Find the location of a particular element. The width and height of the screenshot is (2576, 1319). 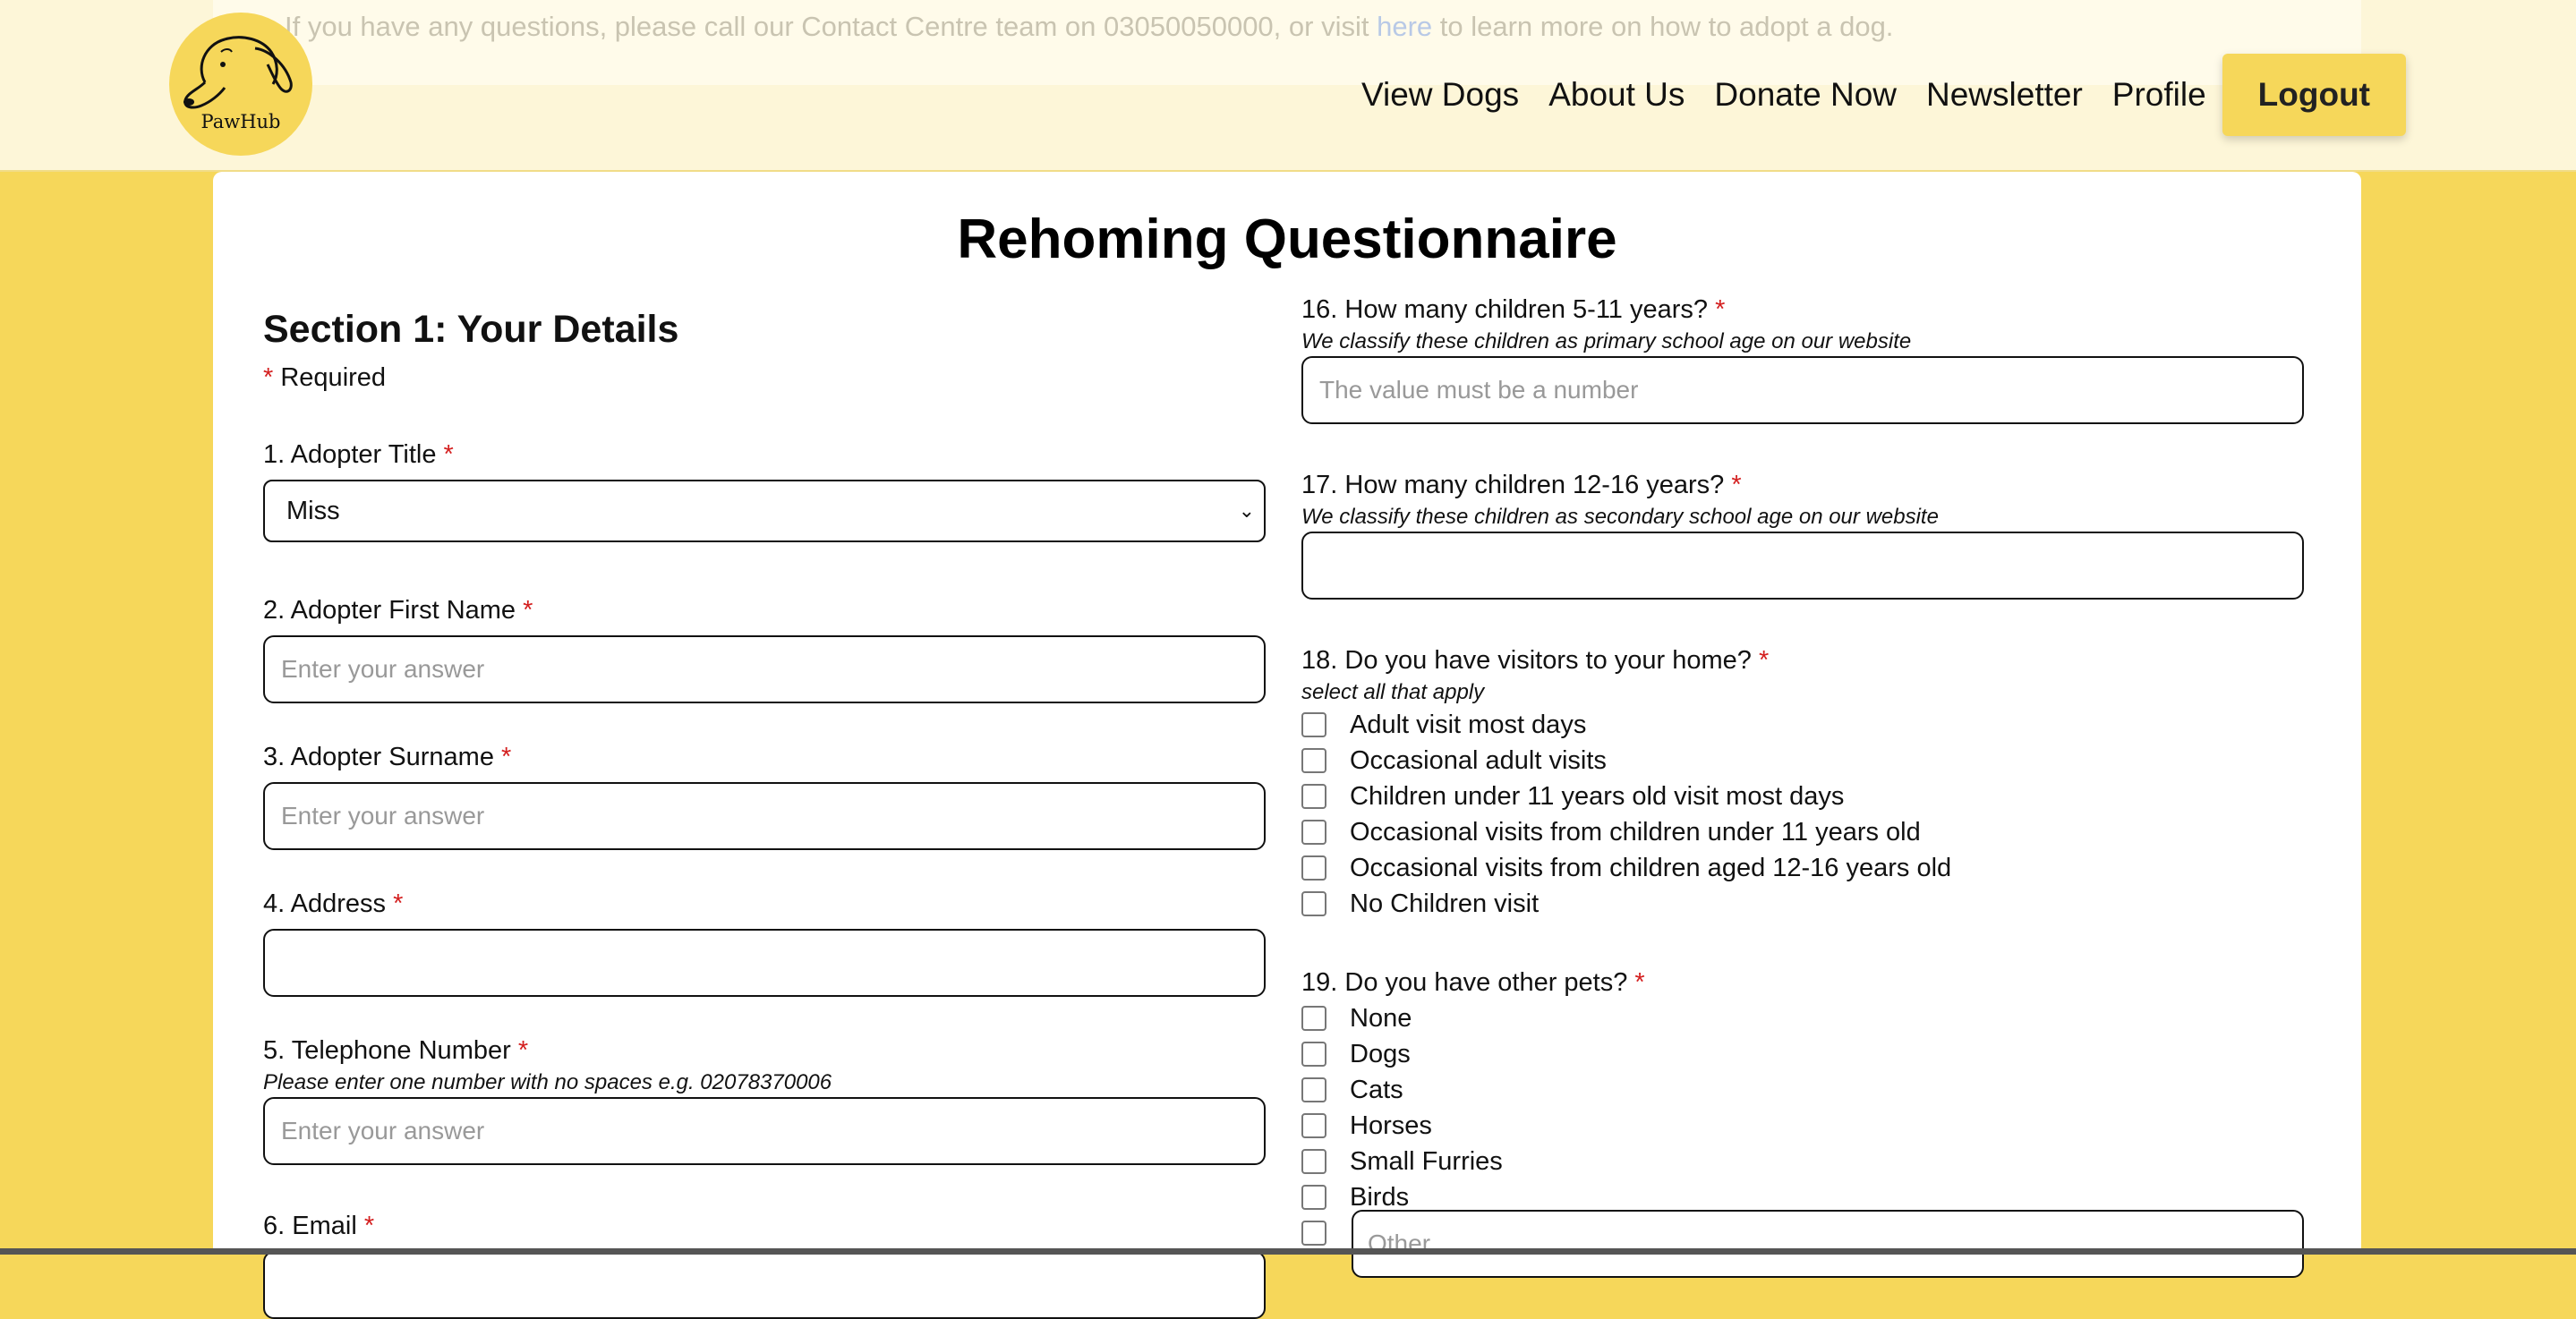

adopter-title-select: Miss ⌄ is located at coordinates (764, 511).